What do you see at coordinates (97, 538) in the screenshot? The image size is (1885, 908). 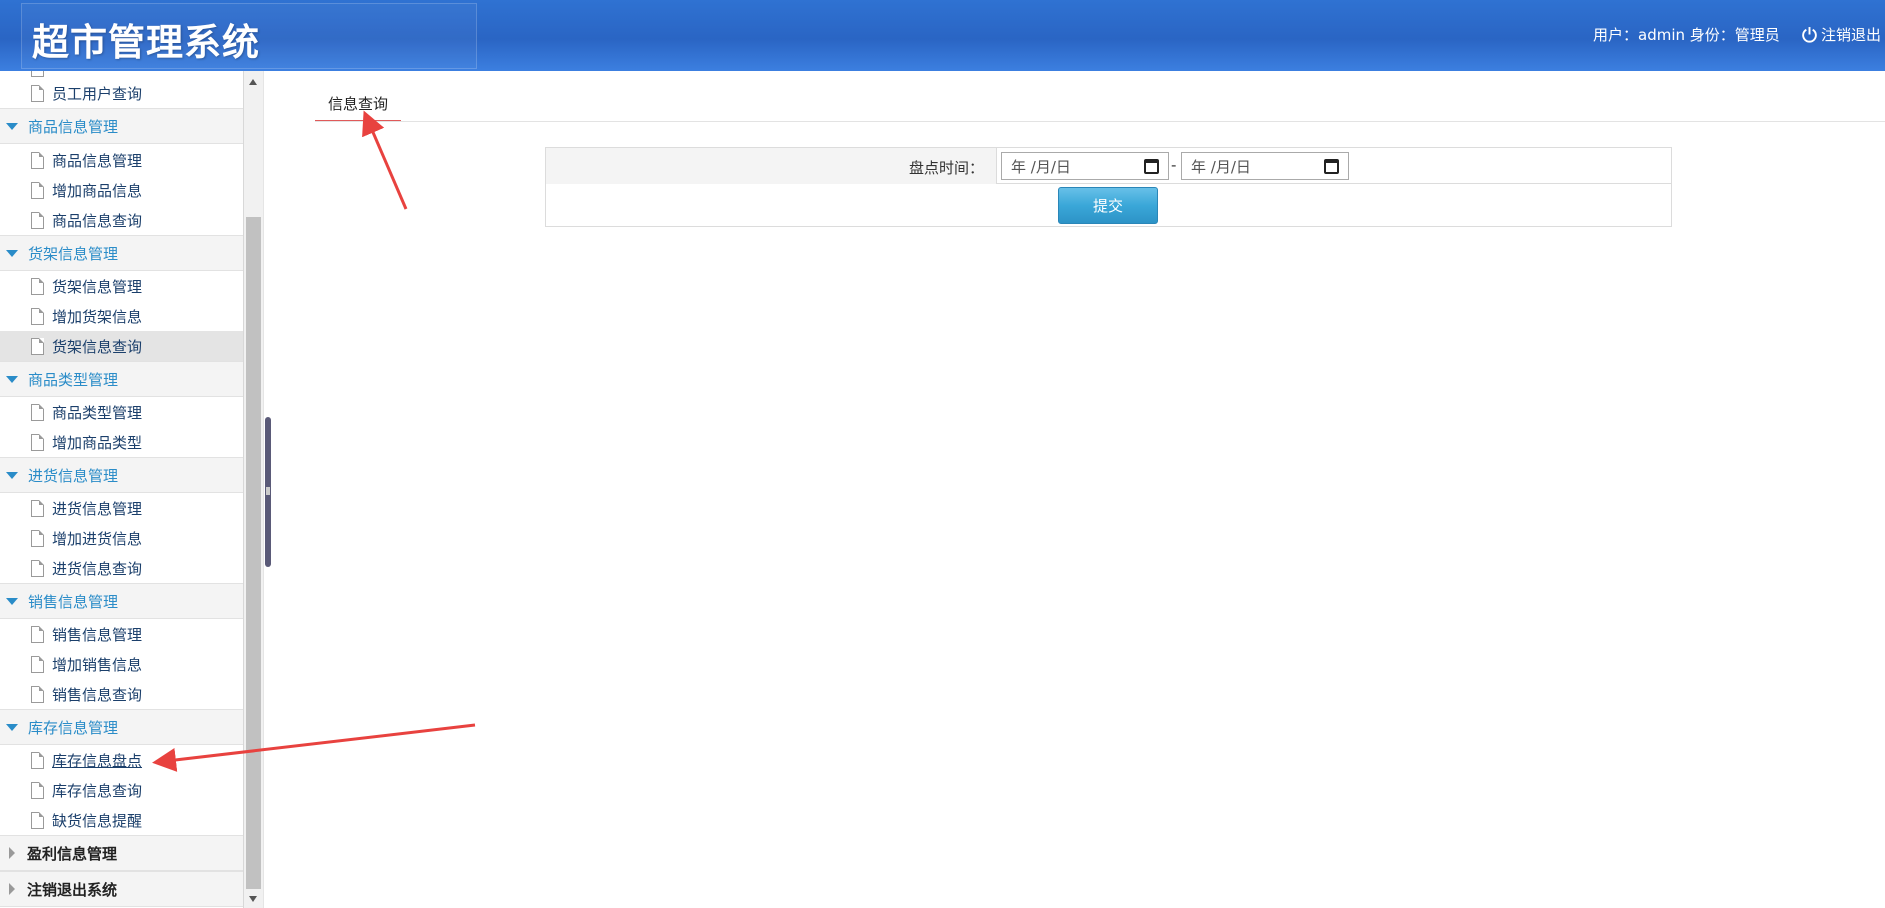 I see `sidebar-item-label: 增加进货信息` at bounding box center [97, 538].